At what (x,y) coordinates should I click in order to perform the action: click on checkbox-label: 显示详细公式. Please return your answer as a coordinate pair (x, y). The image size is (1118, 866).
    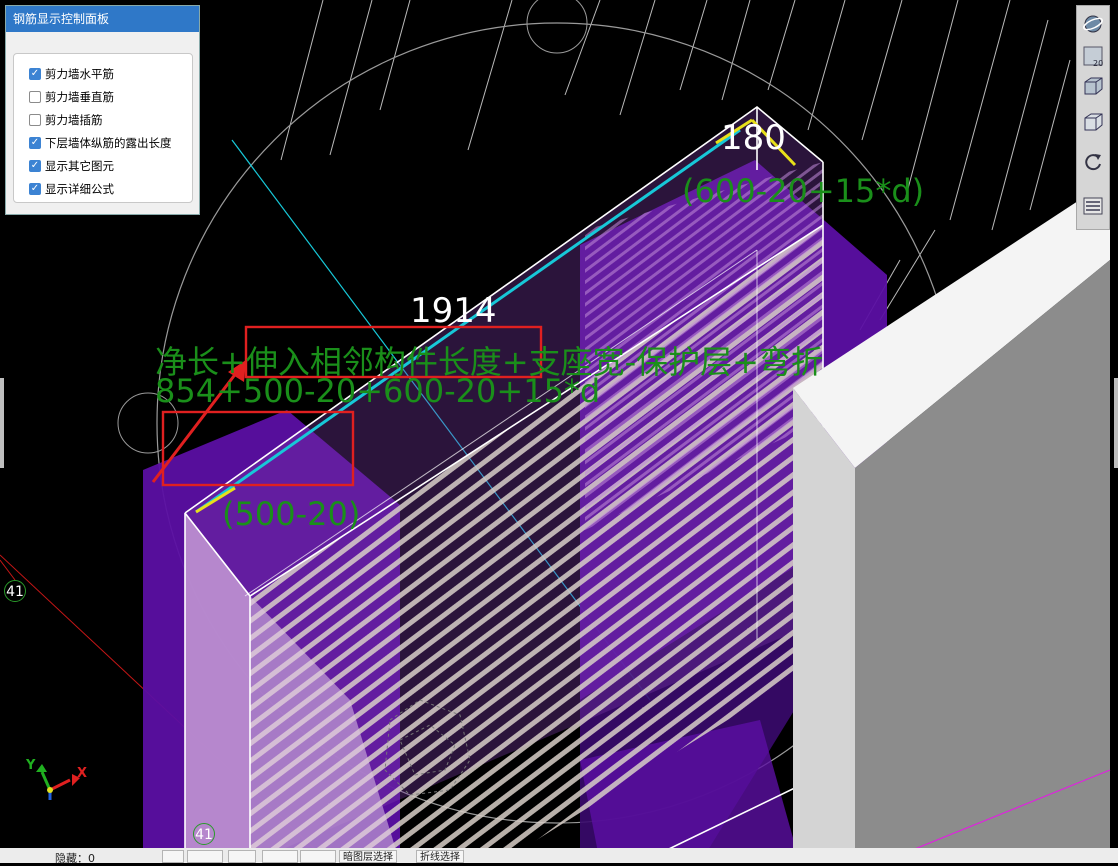
    Looking at the image, I should click on (79, 188).